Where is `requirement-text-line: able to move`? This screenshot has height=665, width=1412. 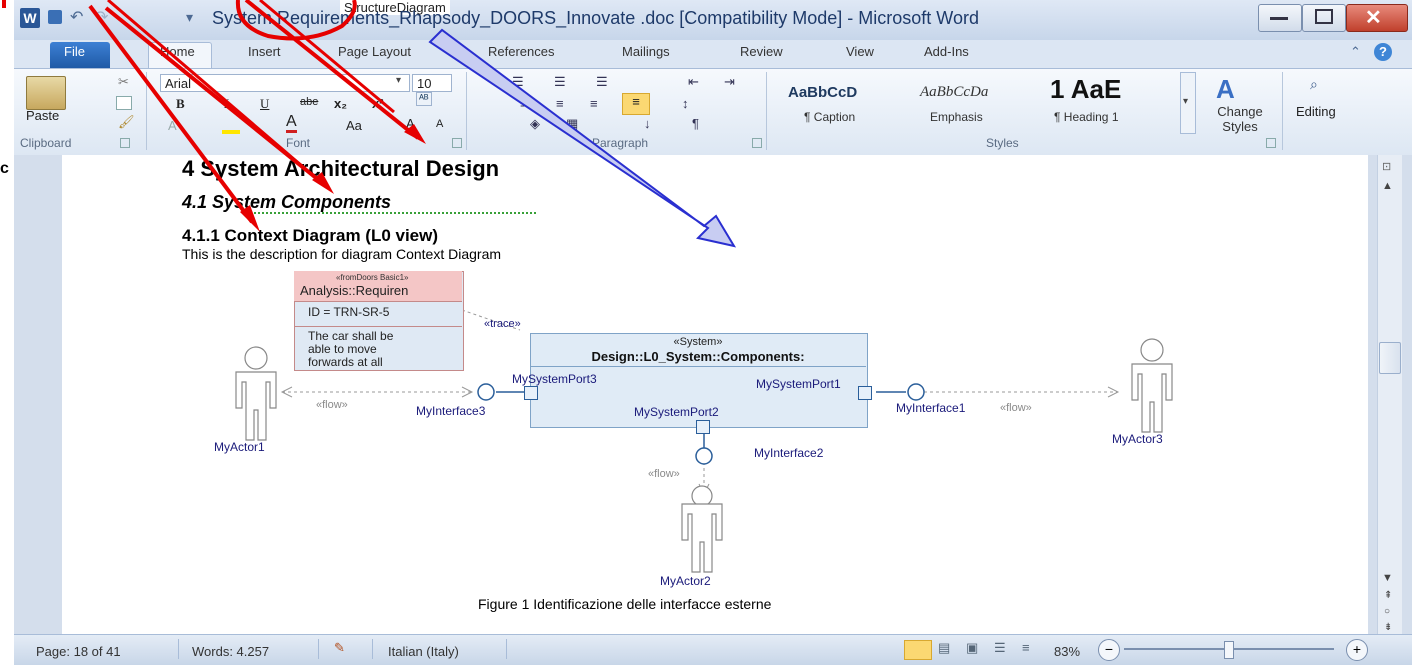
requirement-text-line: able to move is located at coordinates (342, 349).